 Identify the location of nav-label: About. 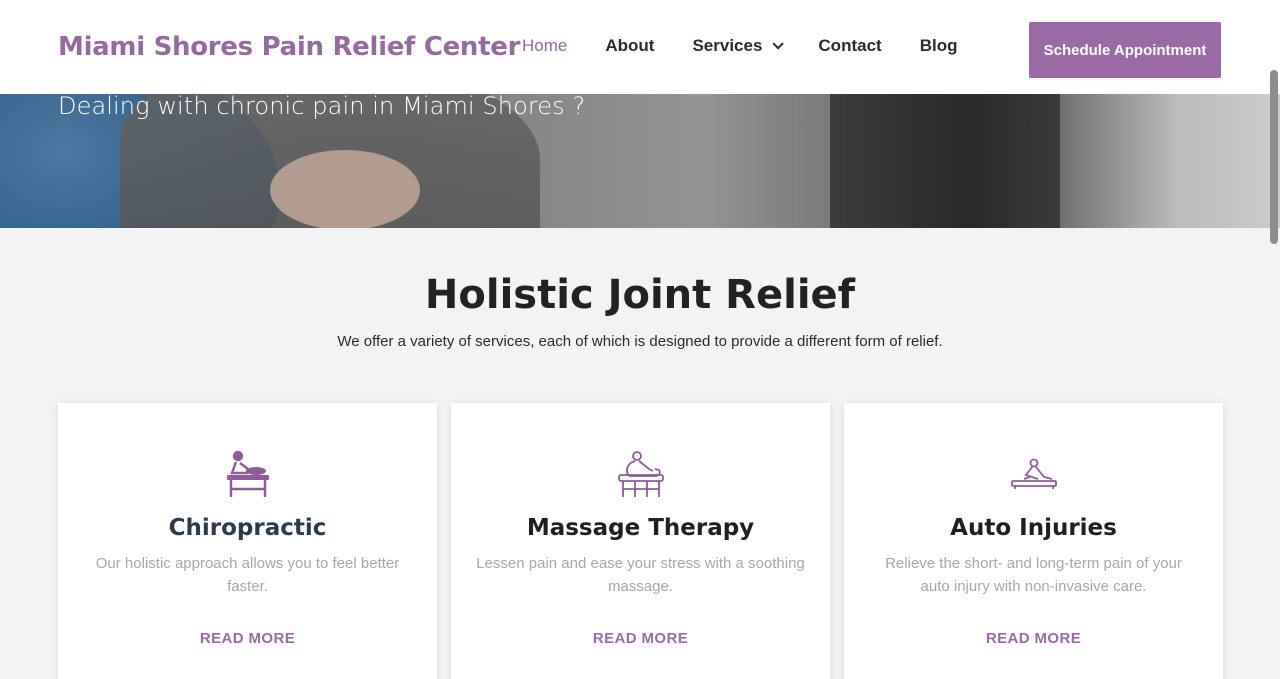
(630, 45).